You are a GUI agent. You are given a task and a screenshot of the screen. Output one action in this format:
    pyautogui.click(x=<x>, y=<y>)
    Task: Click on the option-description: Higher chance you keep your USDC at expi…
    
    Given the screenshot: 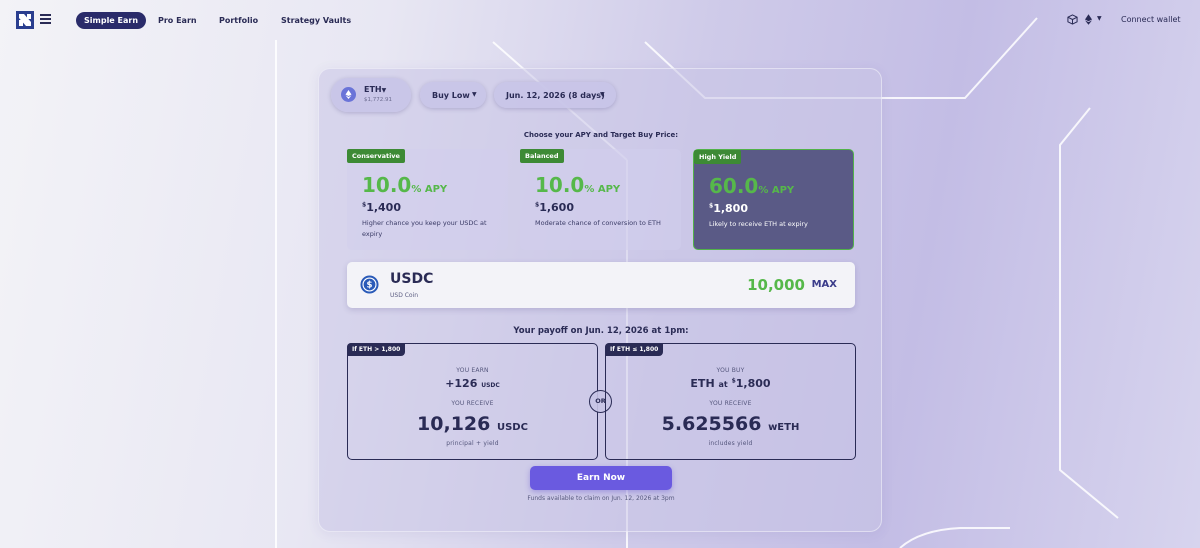 What is the action you would take?
    pyautogui.click(x=424, y=228)
    